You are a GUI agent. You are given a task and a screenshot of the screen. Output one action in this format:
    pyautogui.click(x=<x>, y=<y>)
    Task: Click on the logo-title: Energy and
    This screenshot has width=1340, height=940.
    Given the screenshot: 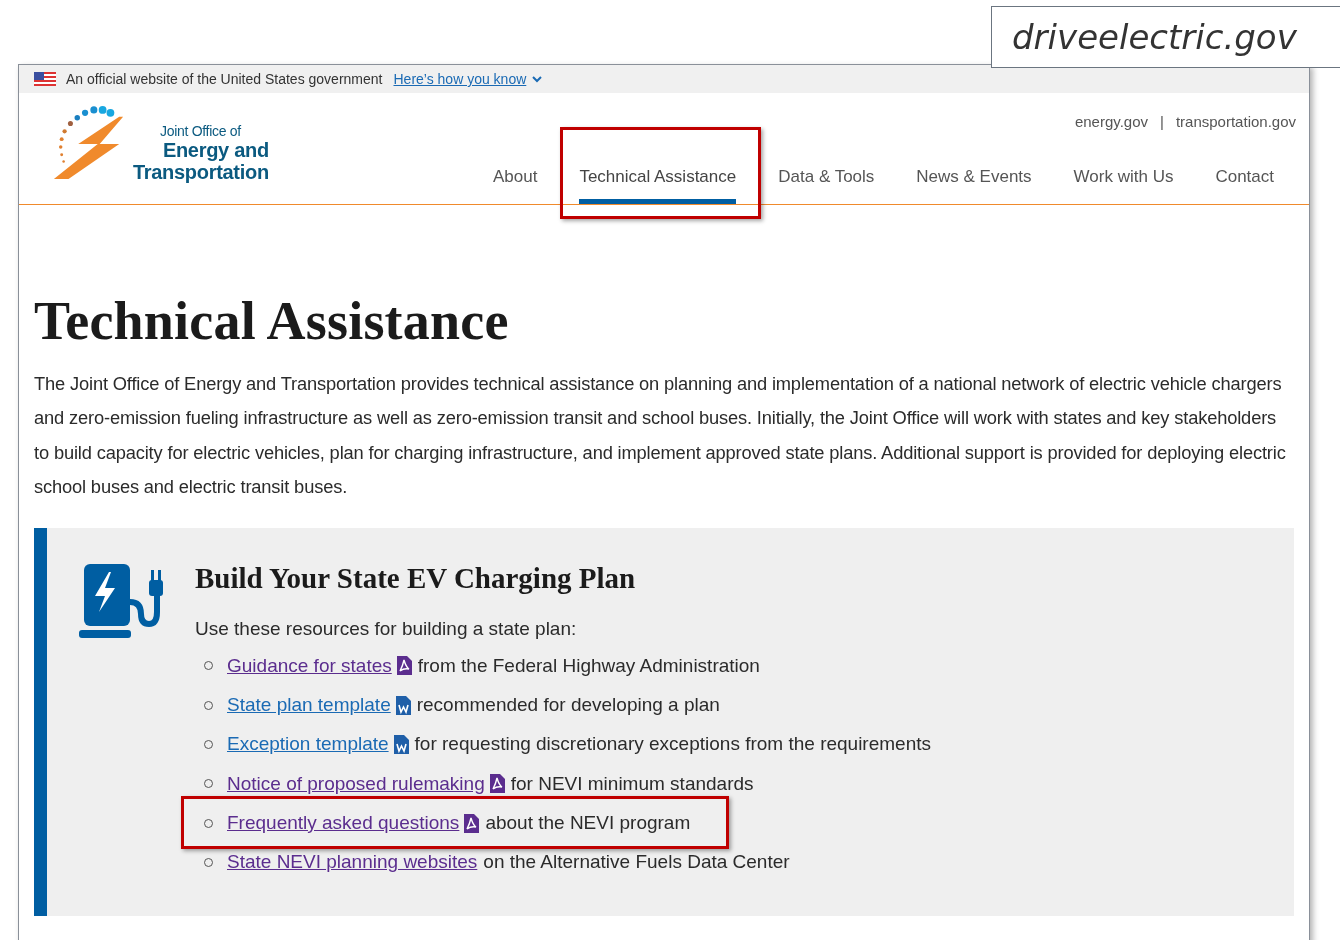 What is the action you would take?
    pyautogui.click(x=215, y=150)
    